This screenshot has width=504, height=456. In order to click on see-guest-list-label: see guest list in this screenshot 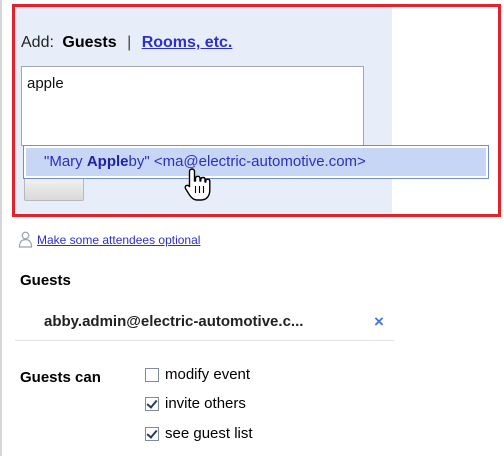, I will do `click(209, 433)`.